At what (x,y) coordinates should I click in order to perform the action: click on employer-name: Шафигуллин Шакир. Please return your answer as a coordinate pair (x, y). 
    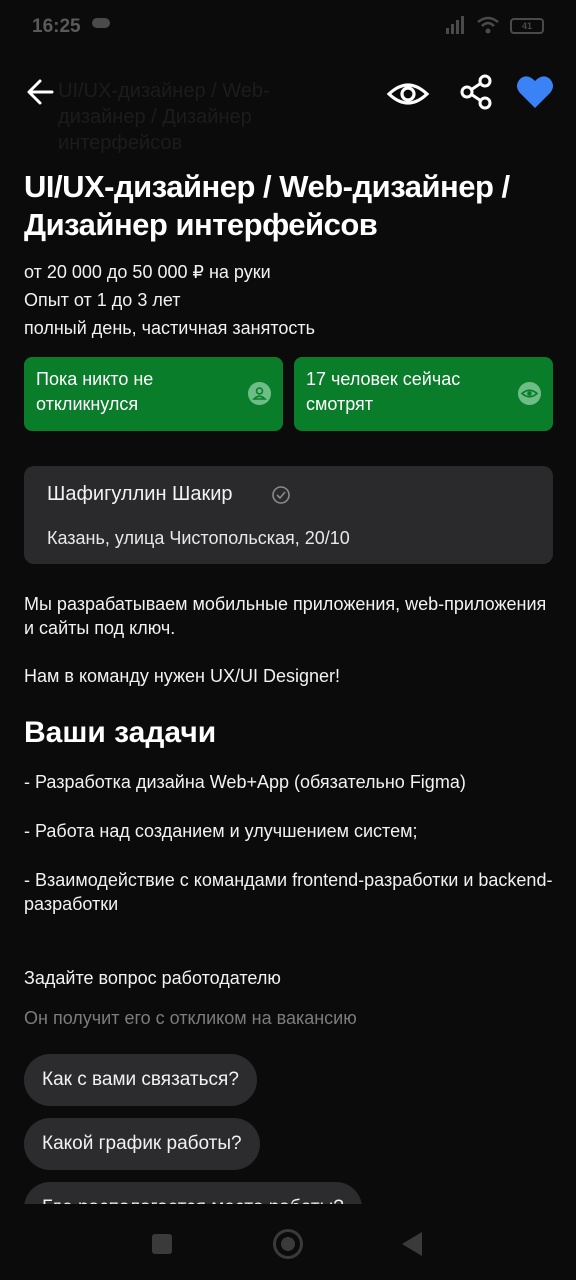
    Looking at the image, I should click on (140, 494).